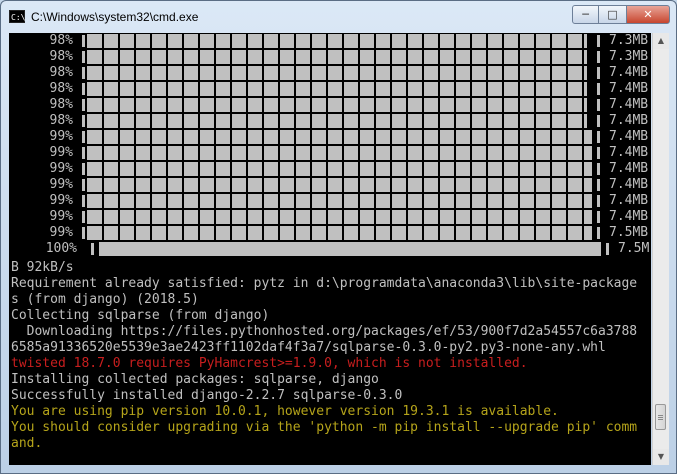 The width and height of the screenshot is (677, 474). I want to click on window-title: C:\Windows\system32\cmd.exe, so click(115, 17).